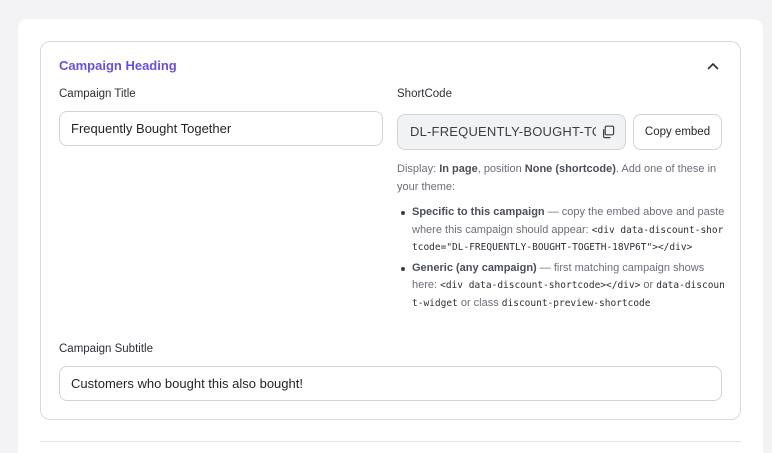  I want to click on display-mid: , position, so click(501, 169).